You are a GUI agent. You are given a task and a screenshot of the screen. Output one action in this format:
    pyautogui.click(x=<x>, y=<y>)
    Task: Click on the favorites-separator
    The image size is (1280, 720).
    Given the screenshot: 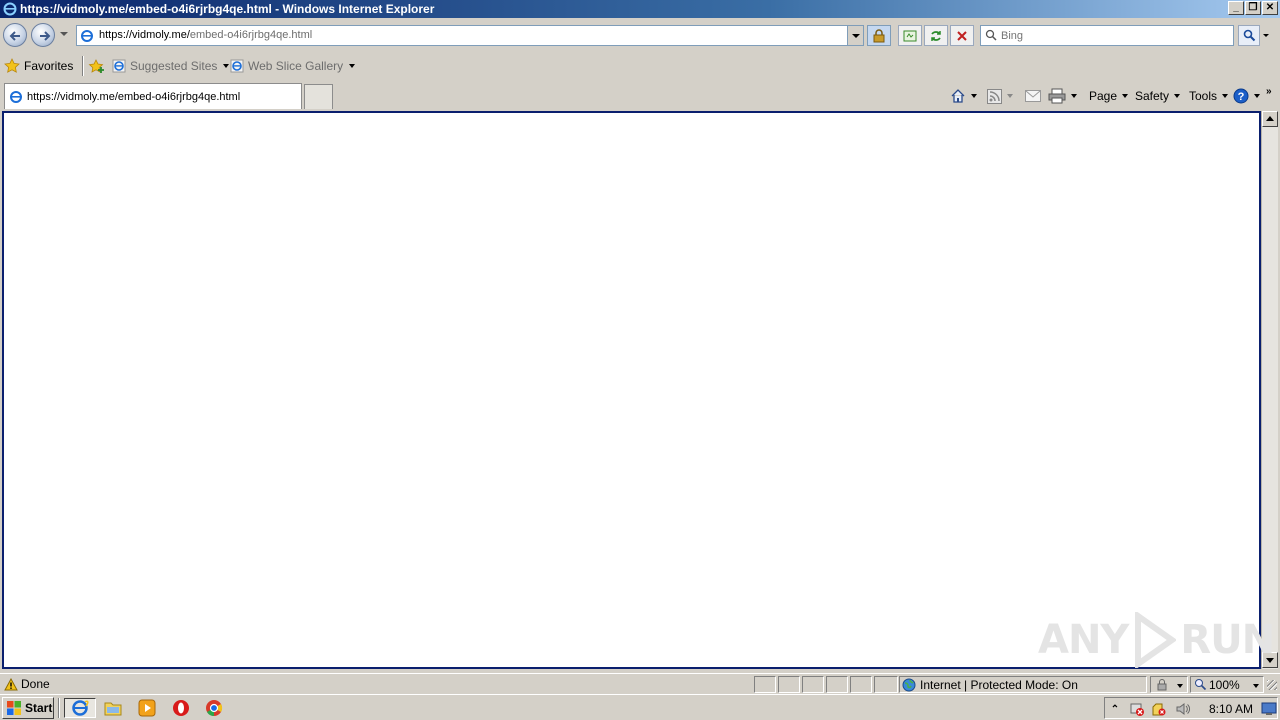 What is the action you would take?
    pyautogui.click(x=83, y=66)
    